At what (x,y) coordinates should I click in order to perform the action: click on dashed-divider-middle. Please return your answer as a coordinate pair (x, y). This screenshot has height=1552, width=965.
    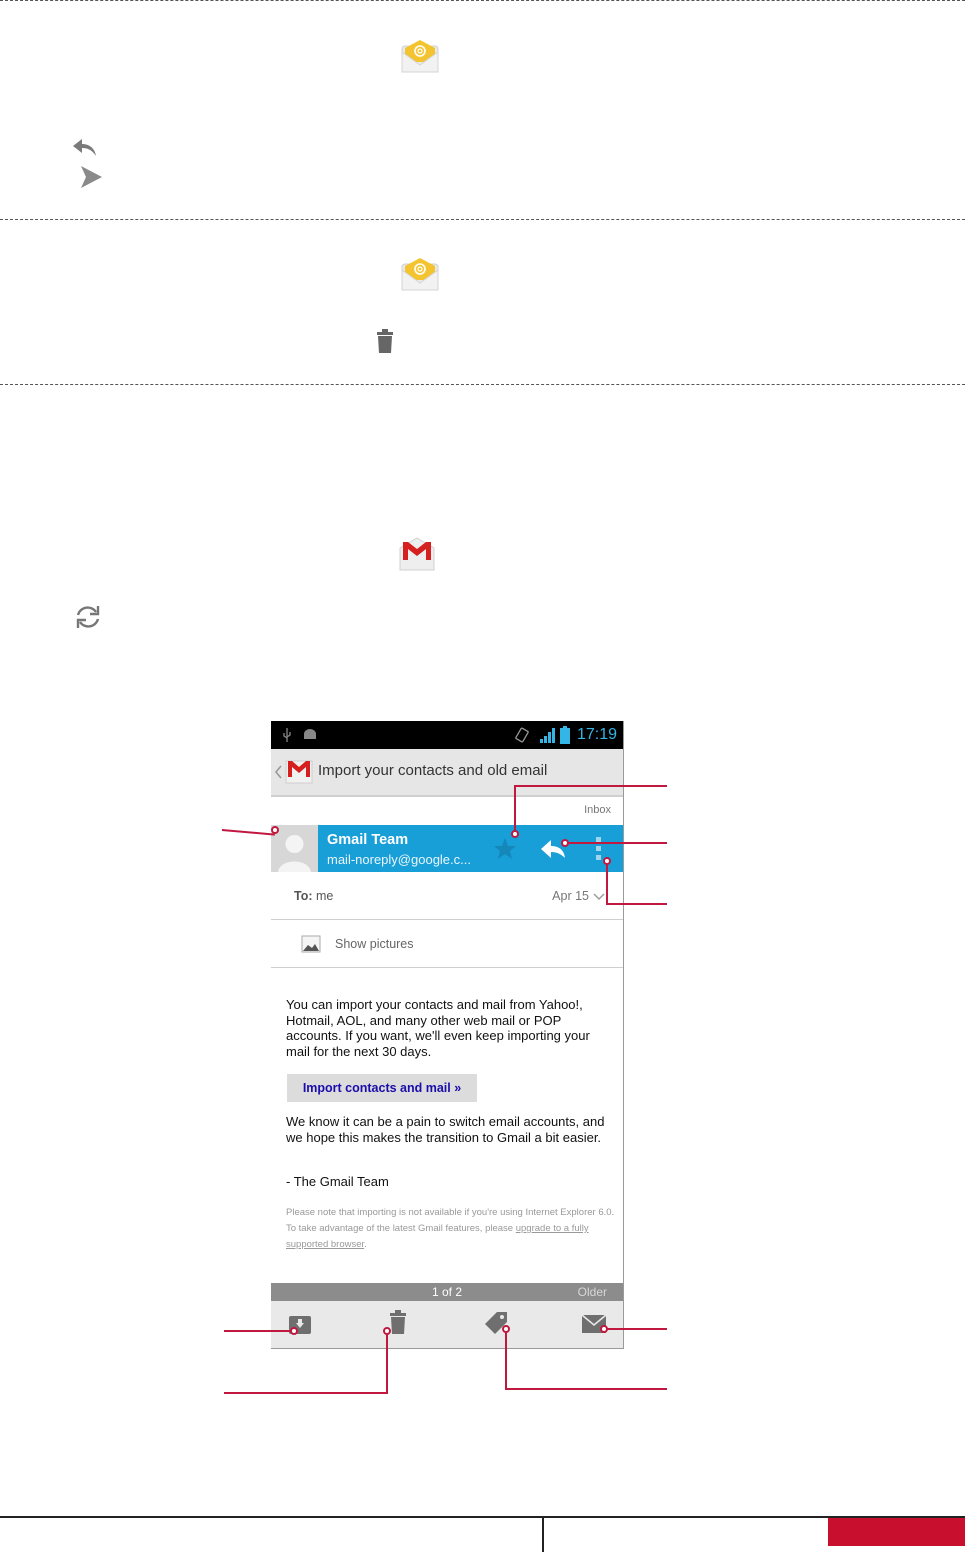
    Looking at the image, I should click on (482, 219).